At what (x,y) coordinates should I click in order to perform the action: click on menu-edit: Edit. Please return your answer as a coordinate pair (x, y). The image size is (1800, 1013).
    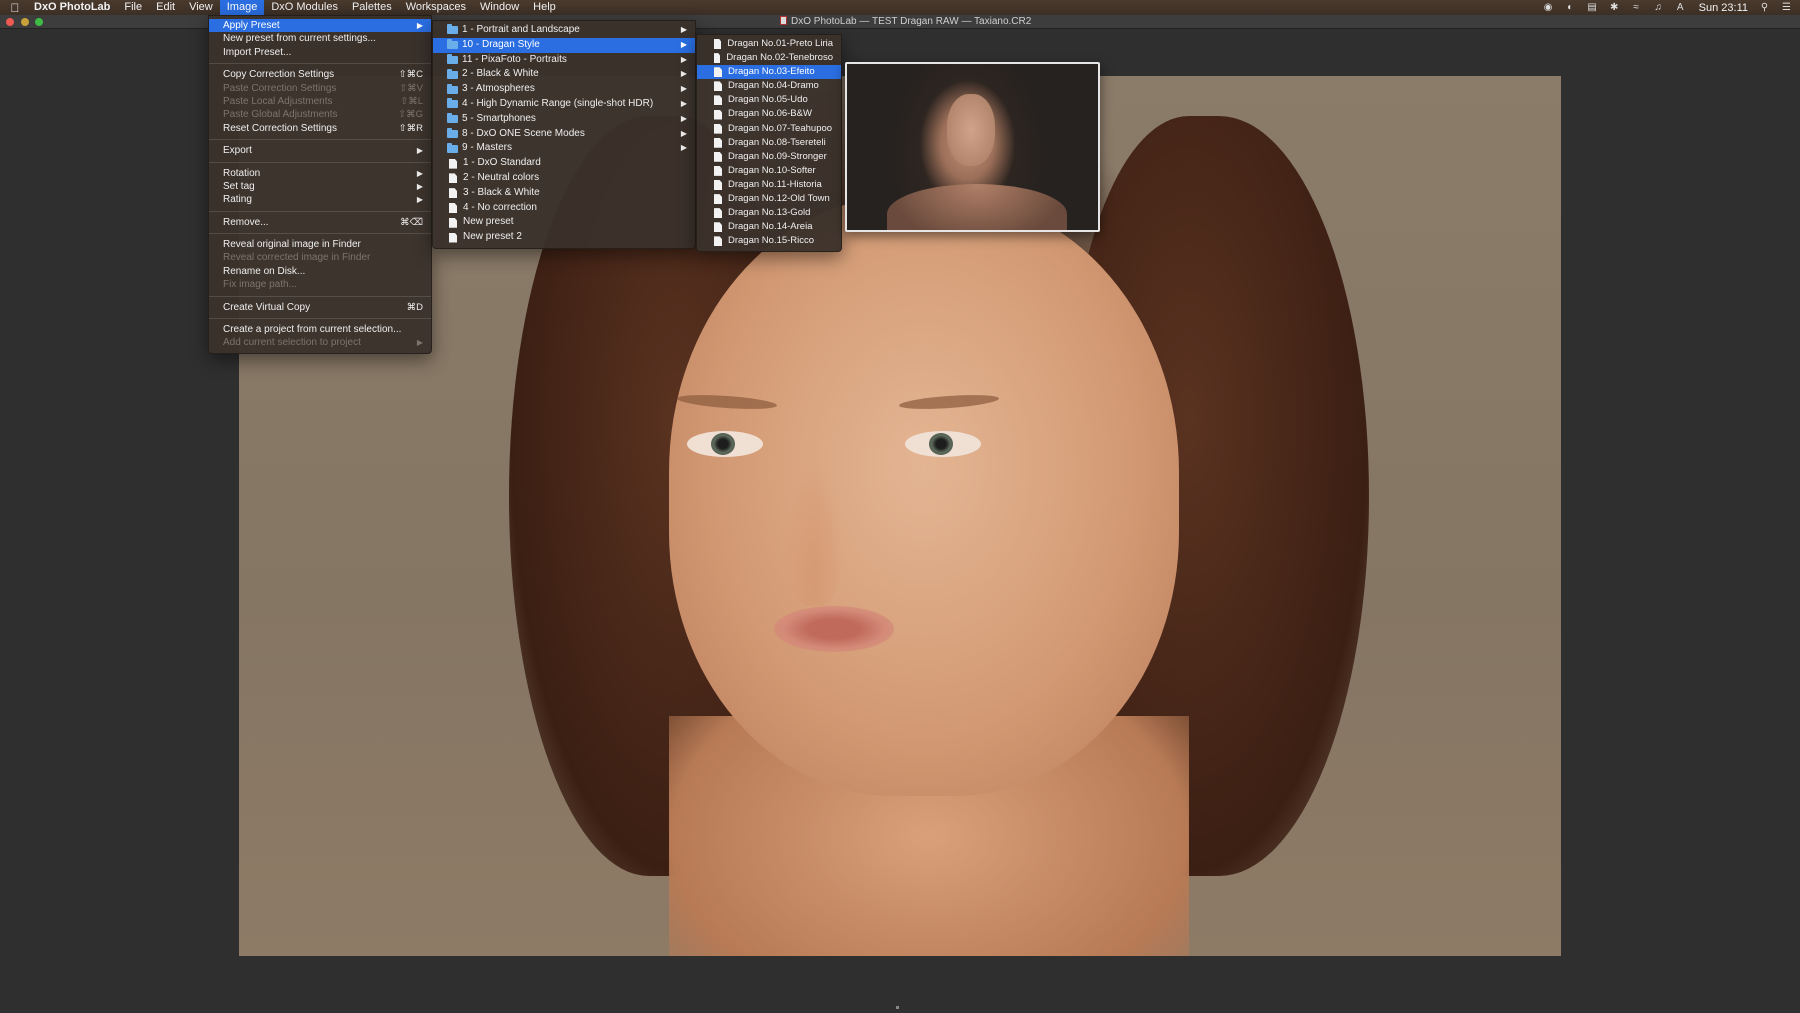
    Looking at the image, I should click on (165, 7).